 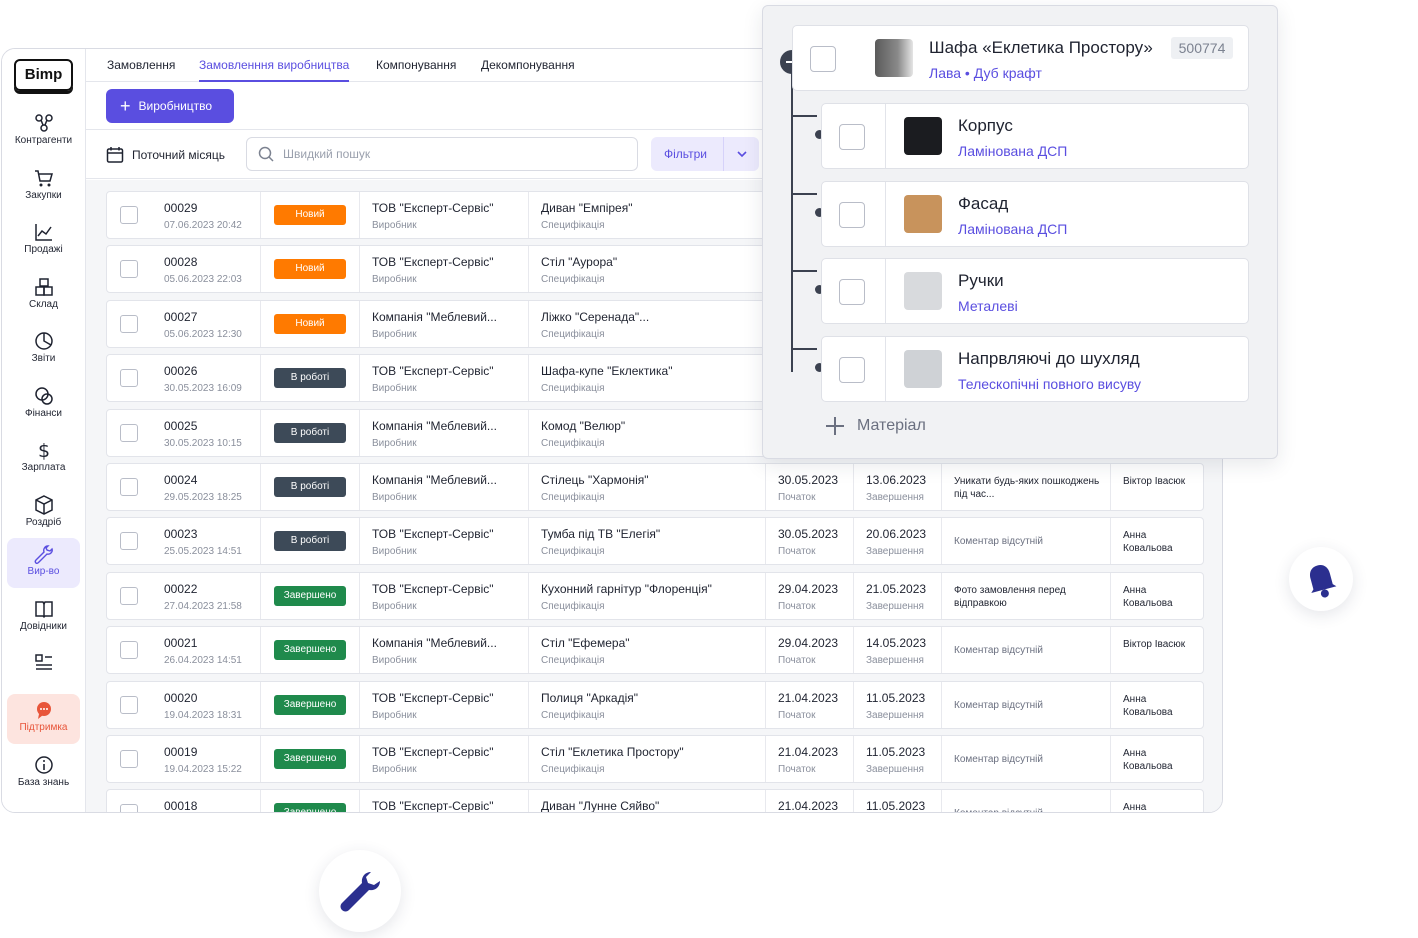 I want to click on period-selector: Поточний місяць, so click(x=165, y=155).